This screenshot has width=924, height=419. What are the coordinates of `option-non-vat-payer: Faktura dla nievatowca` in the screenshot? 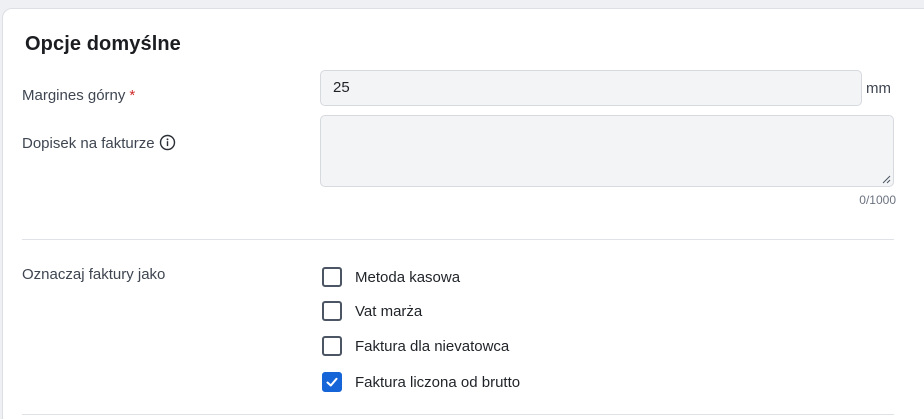 It's located at (415, 346).